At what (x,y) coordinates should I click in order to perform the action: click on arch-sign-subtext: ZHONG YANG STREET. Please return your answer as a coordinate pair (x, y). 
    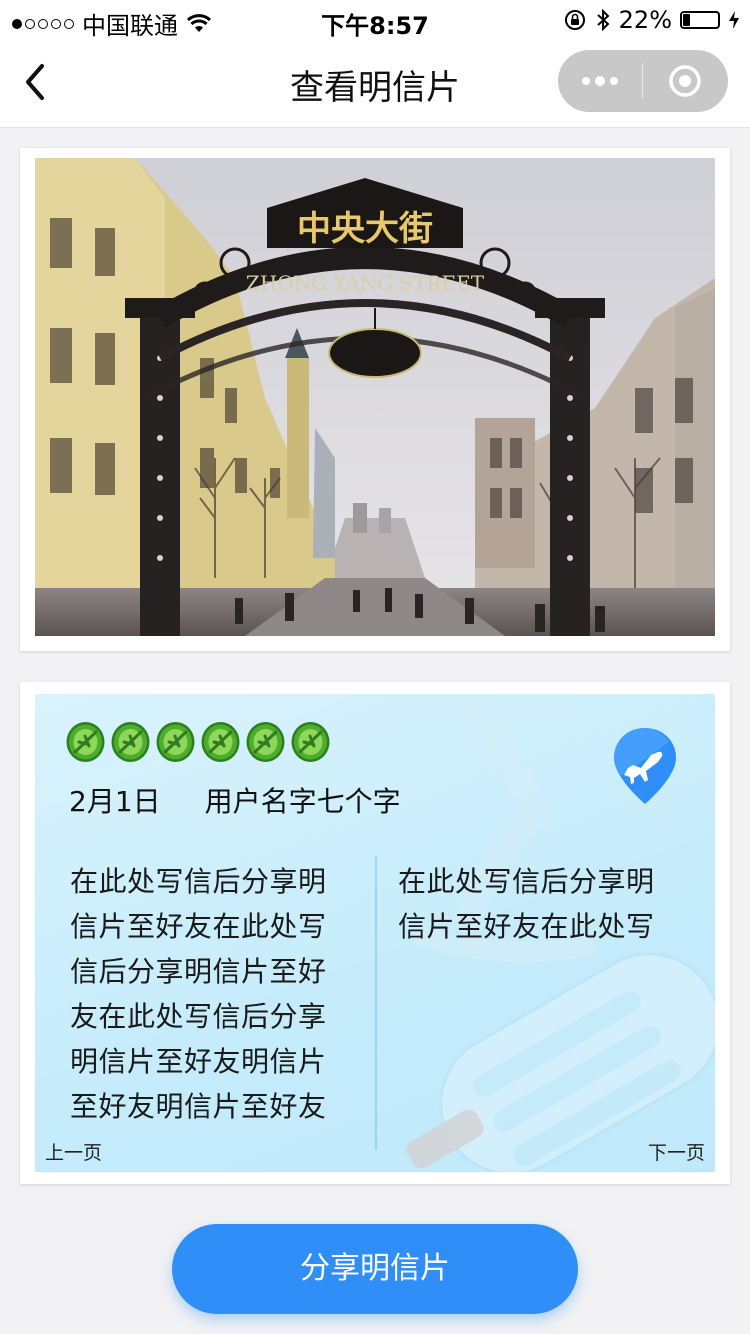
    Looking at the image, I should click on (365, 283).